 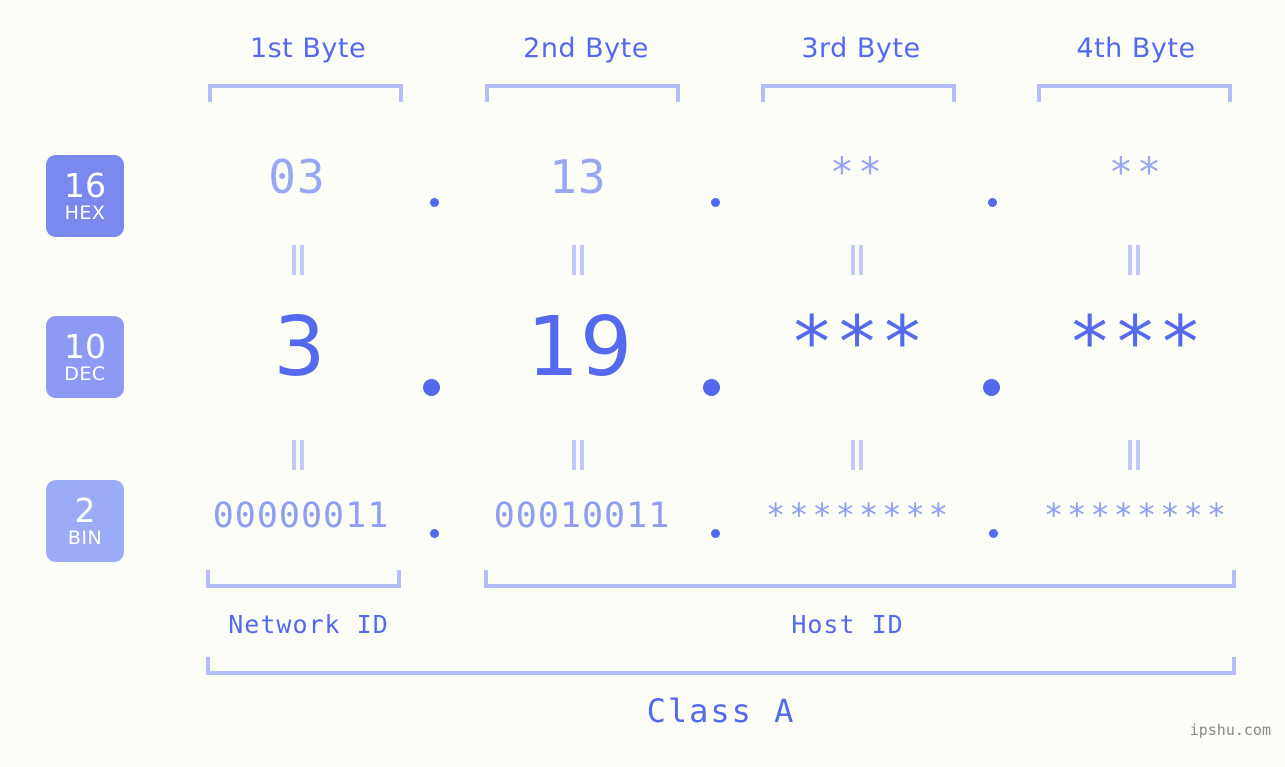 What do you see at coordinates (847, 624) in the screenshot?
I see `host-id-label: Host ID` at bounding box center [847, 624].